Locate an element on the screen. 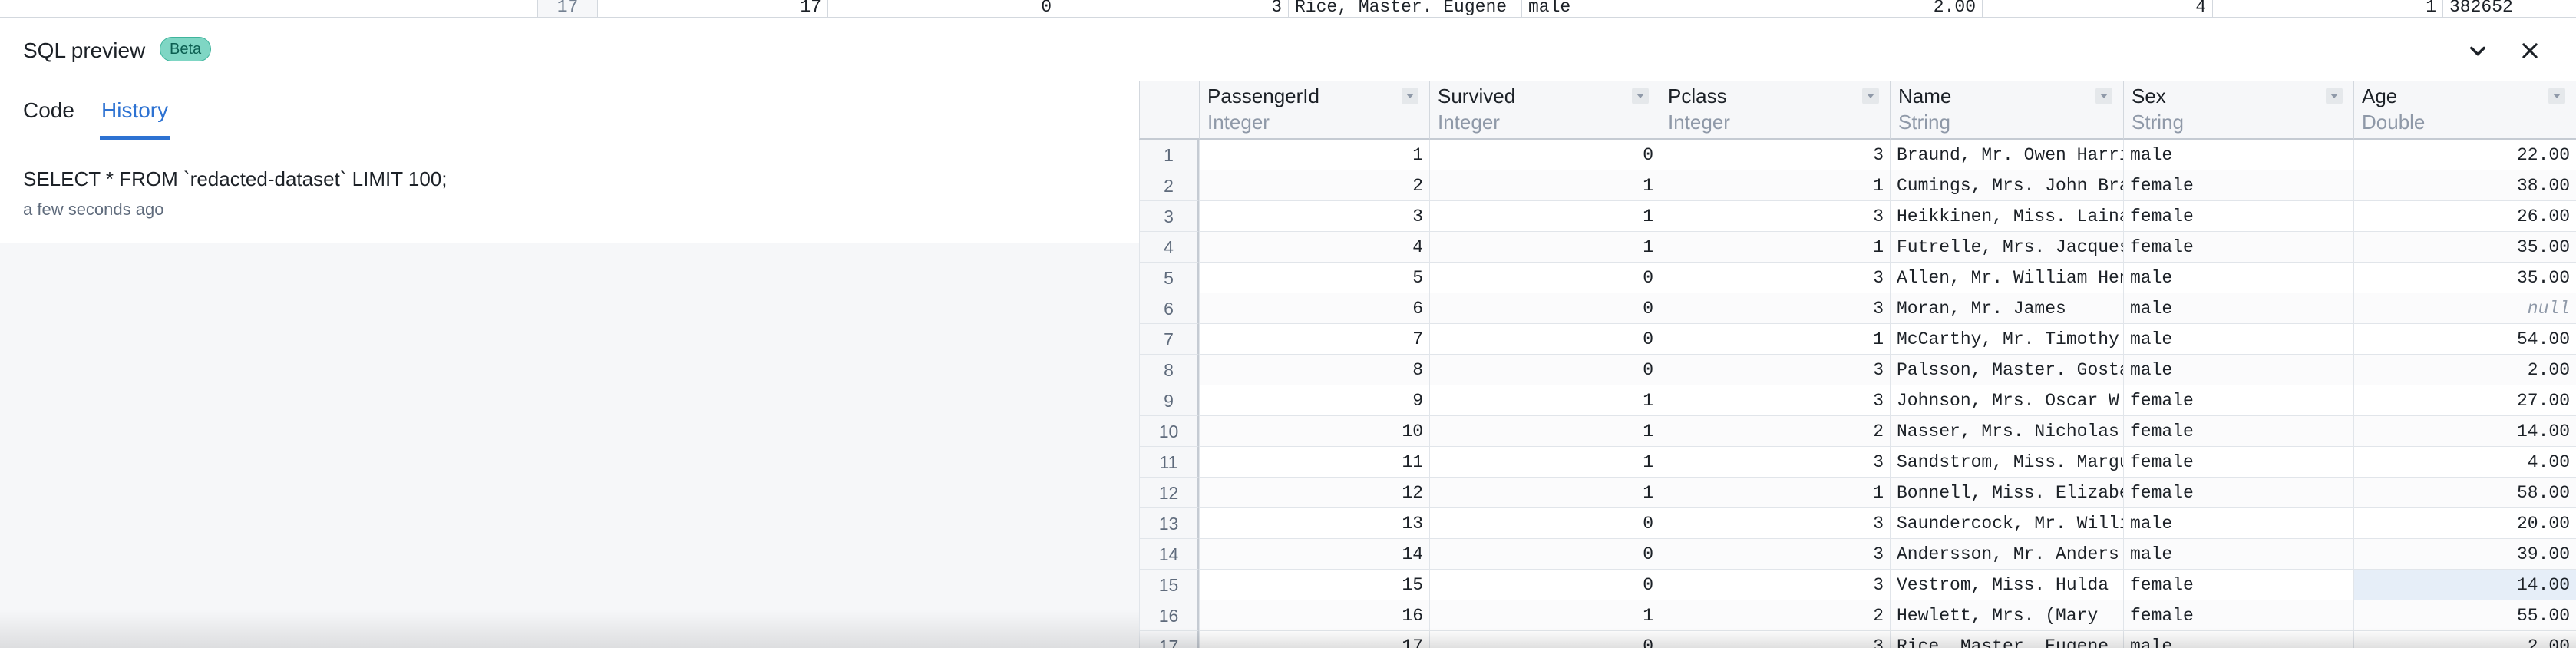 The width and height of the screenshot is (2576, 648). table-cell: Vestrom, Miss. Hulda is located at coordinates (2006, 585).